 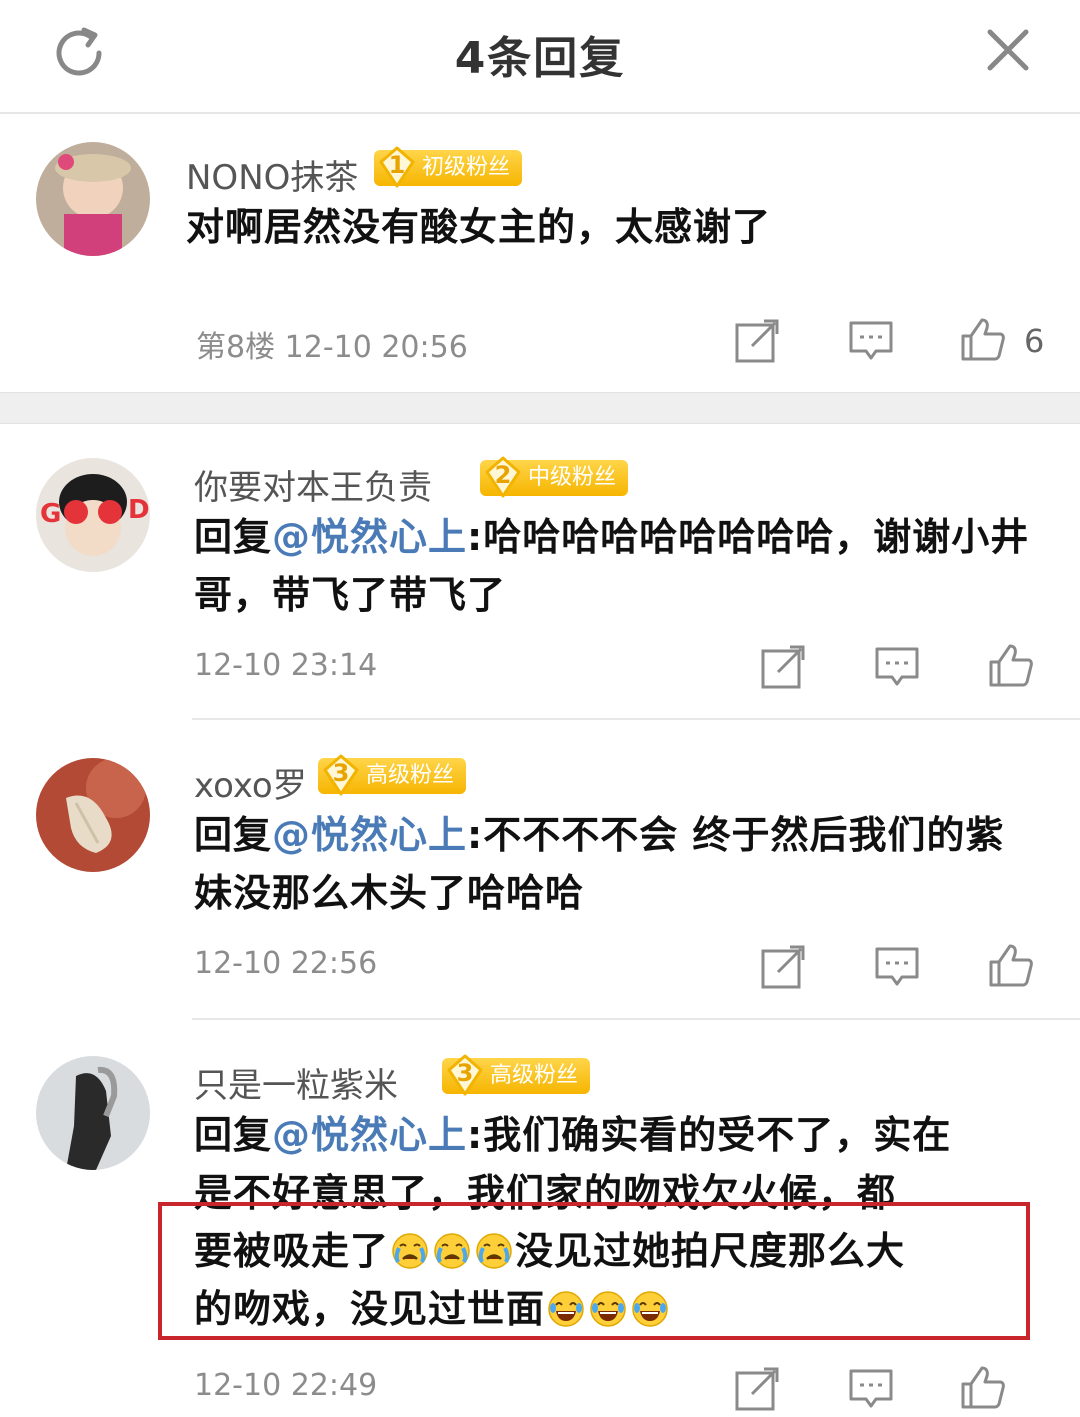 I want to click on comment-text: 回复@悦然心上:不不不不会 终于然后我们的紫妹没那么木头了哈哈哈, so click(x=614, y=864).